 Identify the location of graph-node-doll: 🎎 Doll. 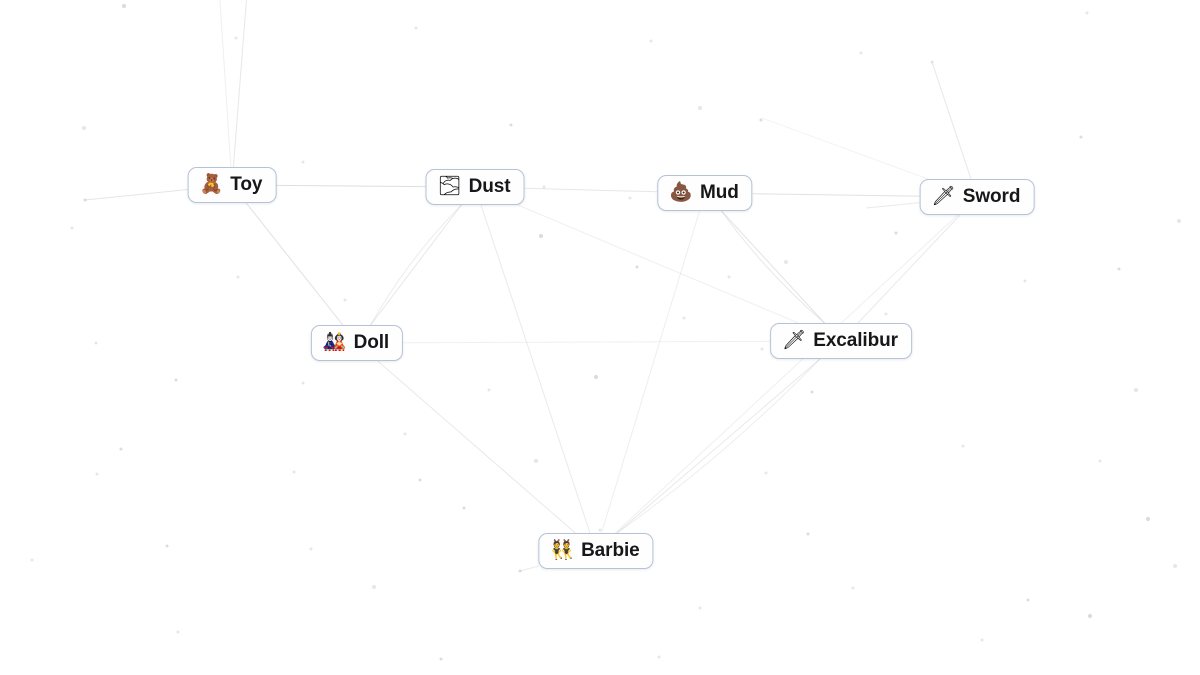
(357, 343).